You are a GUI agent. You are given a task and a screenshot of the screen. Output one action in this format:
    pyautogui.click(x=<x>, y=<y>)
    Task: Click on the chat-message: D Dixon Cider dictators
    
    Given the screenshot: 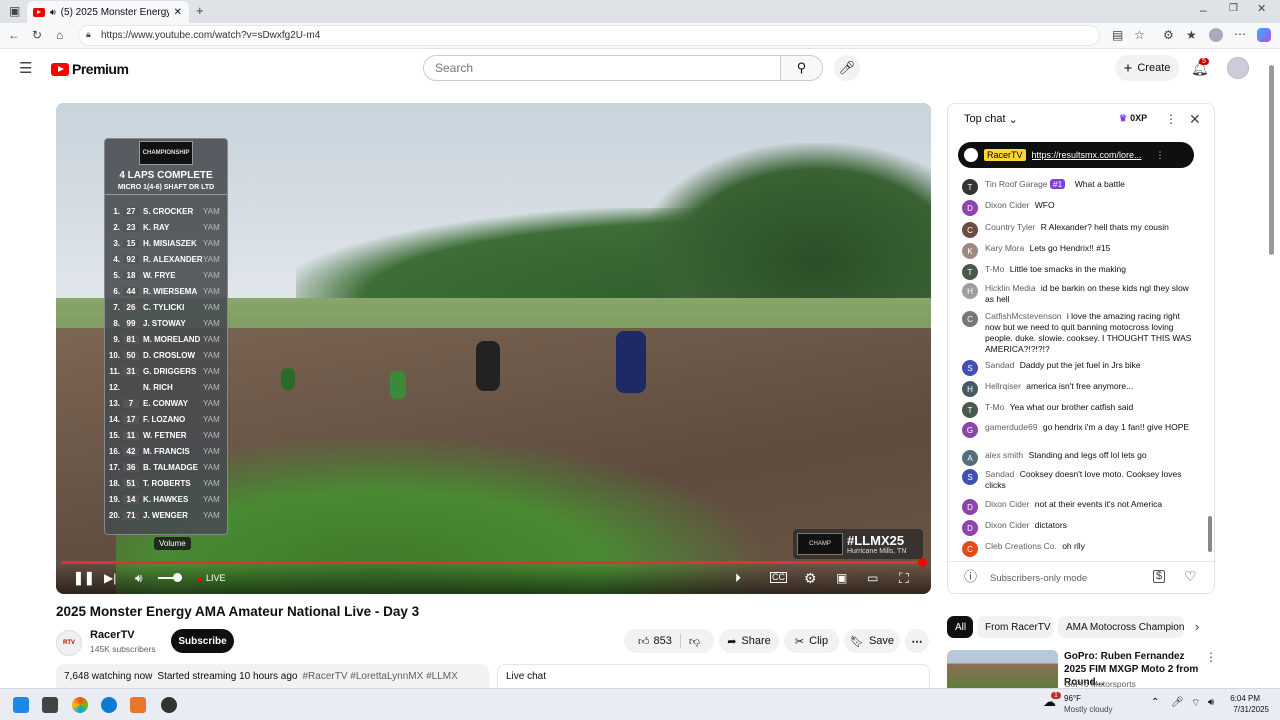 What is the action you would take?
    pyautogui.click(x=1077, y=528)
    